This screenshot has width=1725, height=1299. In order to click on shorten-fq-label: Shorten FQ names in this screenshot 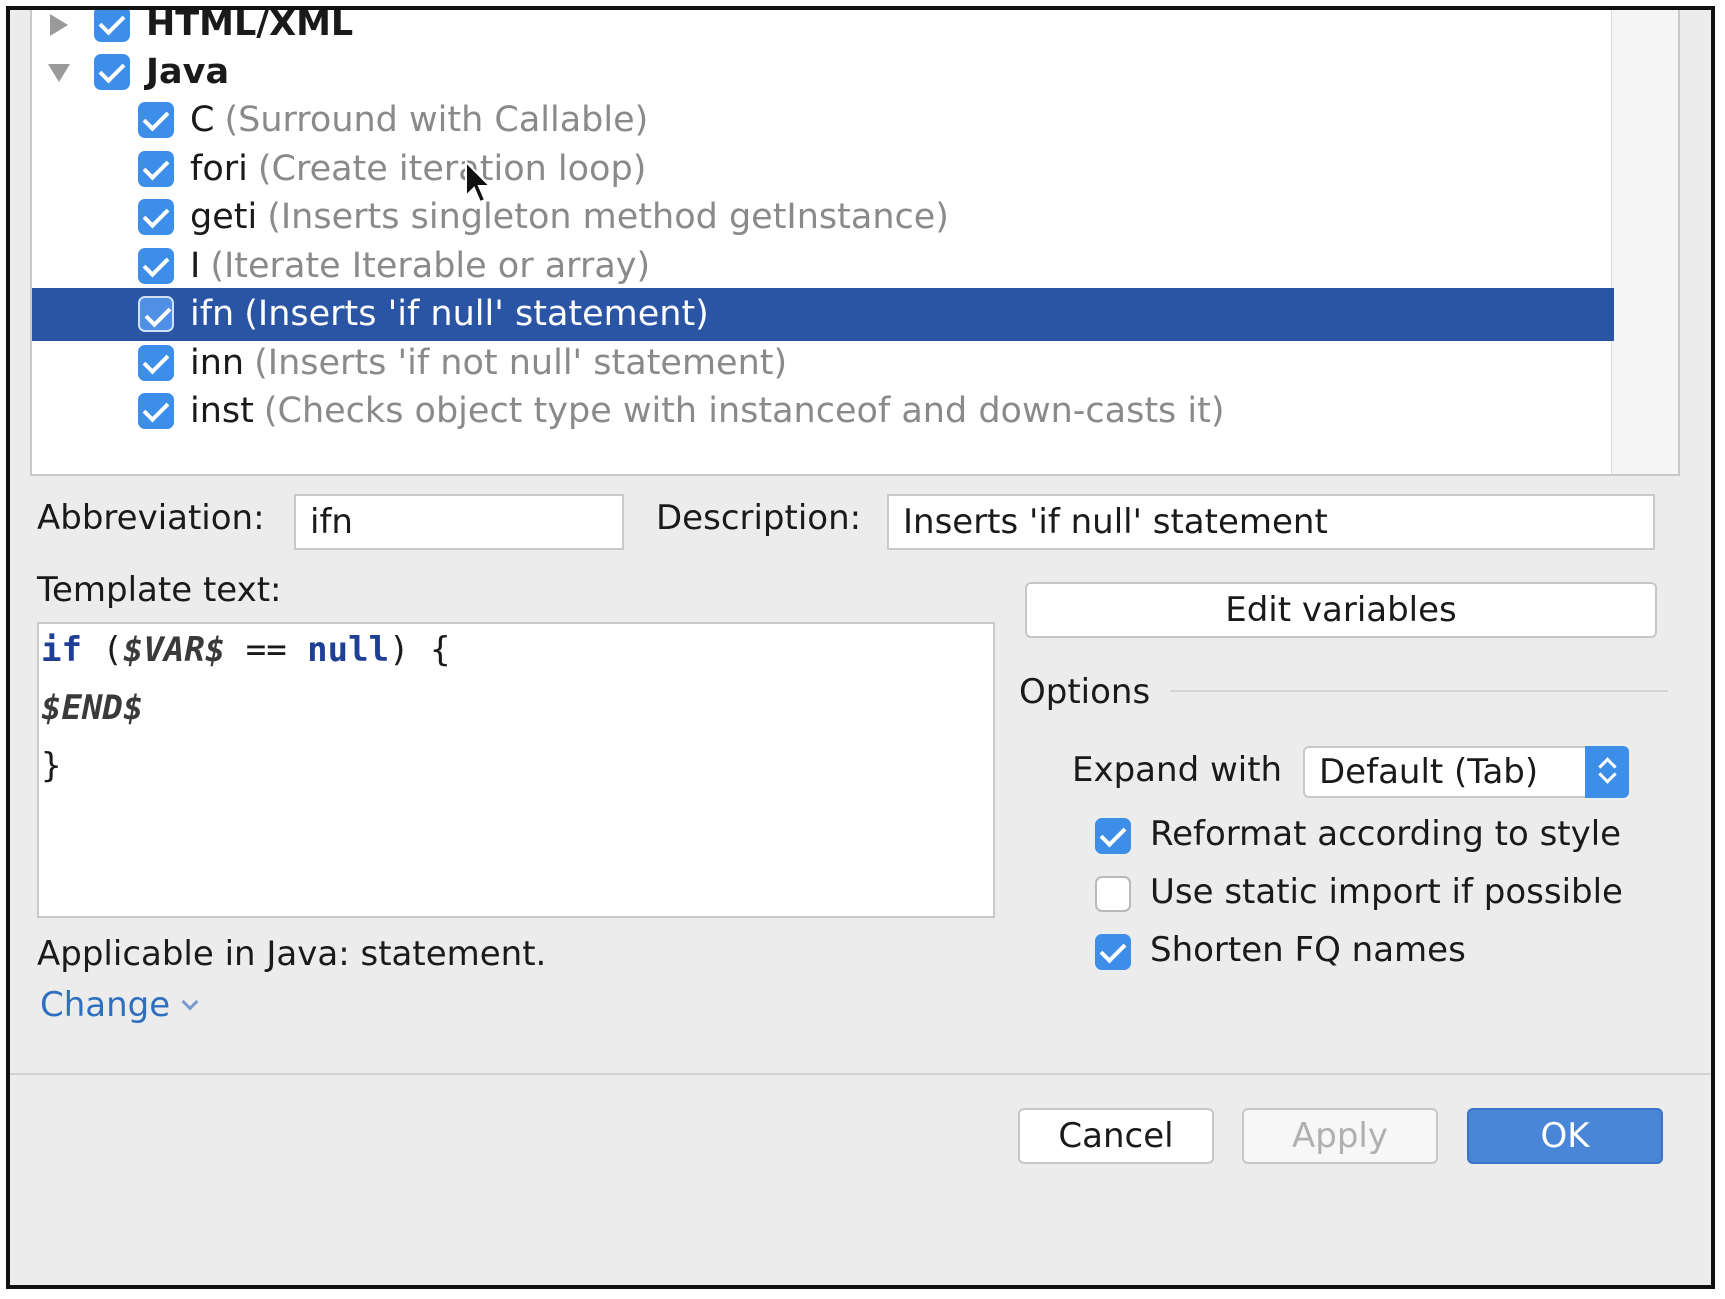, I will do `click(1308, 950)`.